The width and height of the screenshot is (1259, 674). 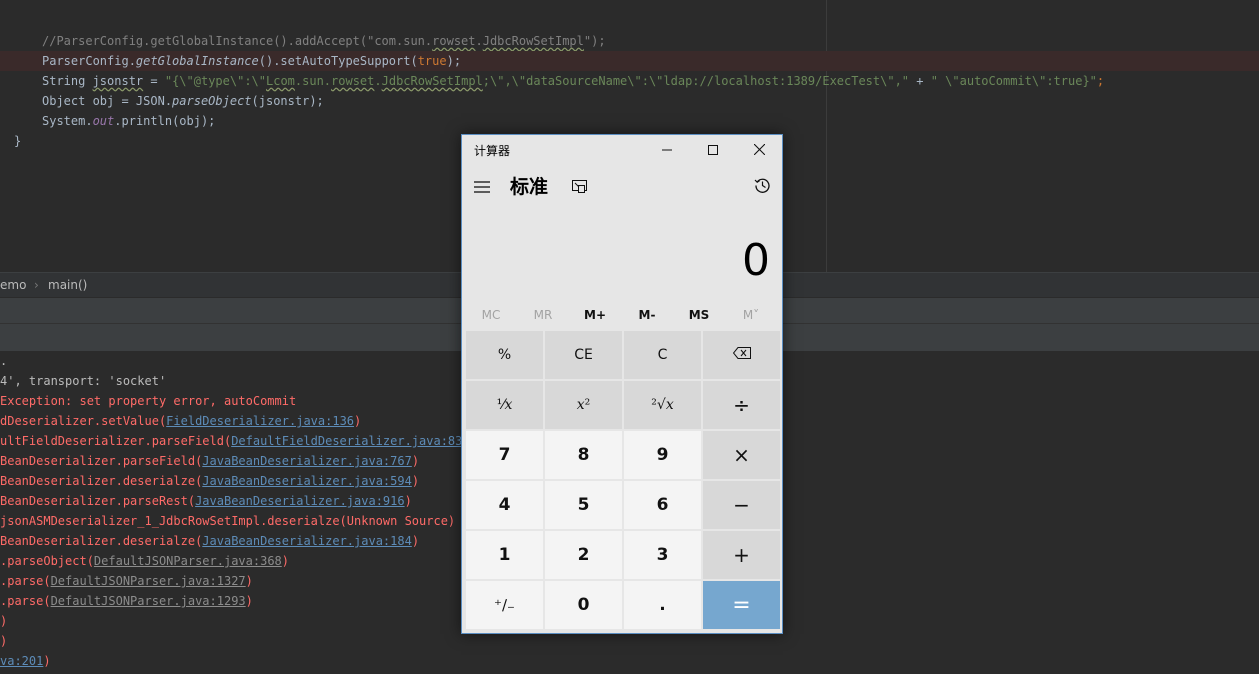 What do you see at coordinates (148, 581) in the screenshot?
I see `stack-trace-link: DefaultJSONParser.java:1327` at bounding box center [148, 581].